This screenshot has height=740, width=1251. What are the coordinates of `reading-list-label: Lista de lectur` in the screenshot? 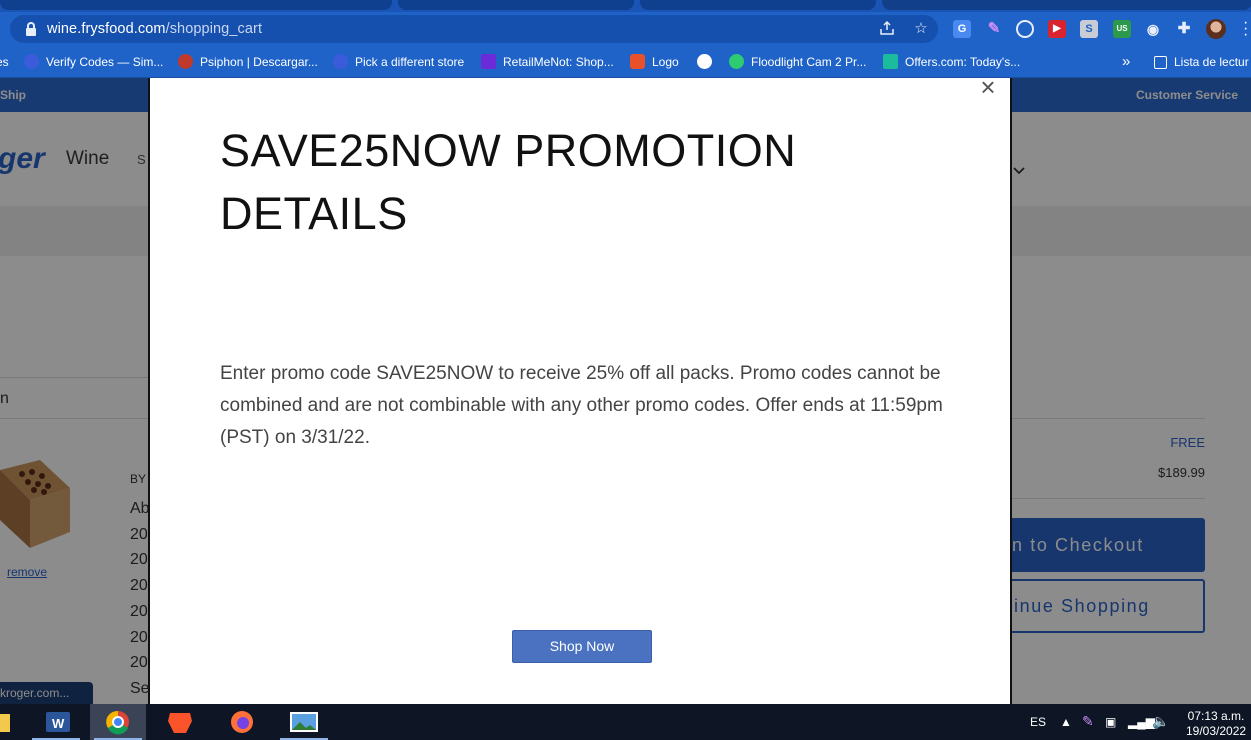 It's located at (1211, 62).